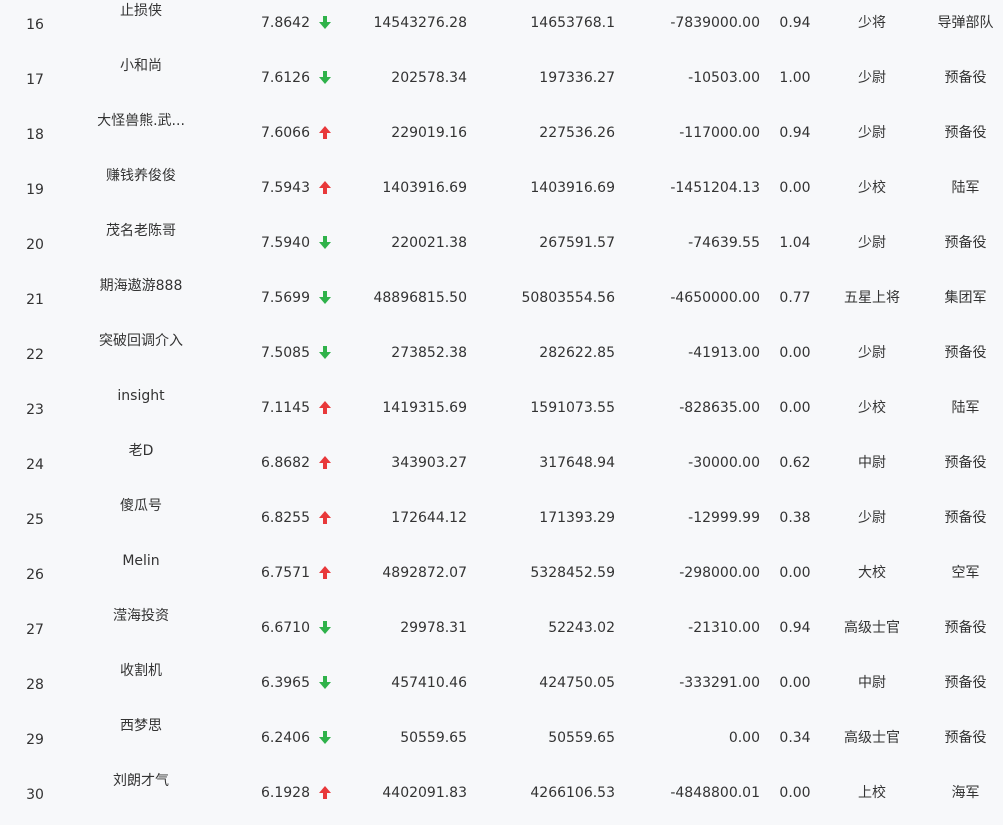 This screenshot has width=1003, height=825. I want to click on value-3: -4848800.01, so click(715, 793).